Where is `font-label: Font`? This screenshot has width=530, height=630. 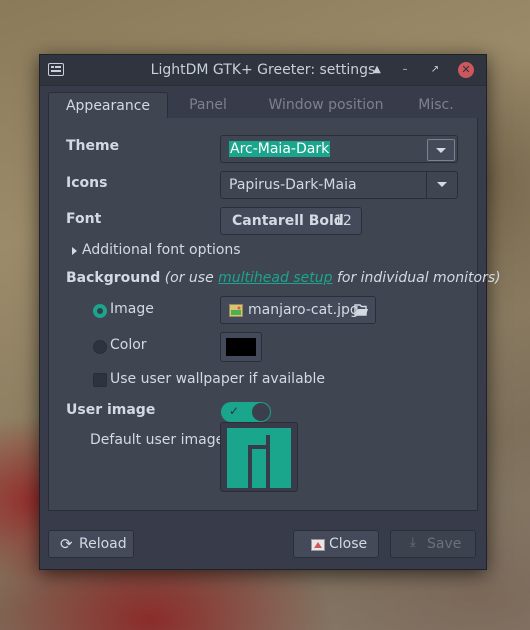 font-label: Font is located at coordinates (84, 219).